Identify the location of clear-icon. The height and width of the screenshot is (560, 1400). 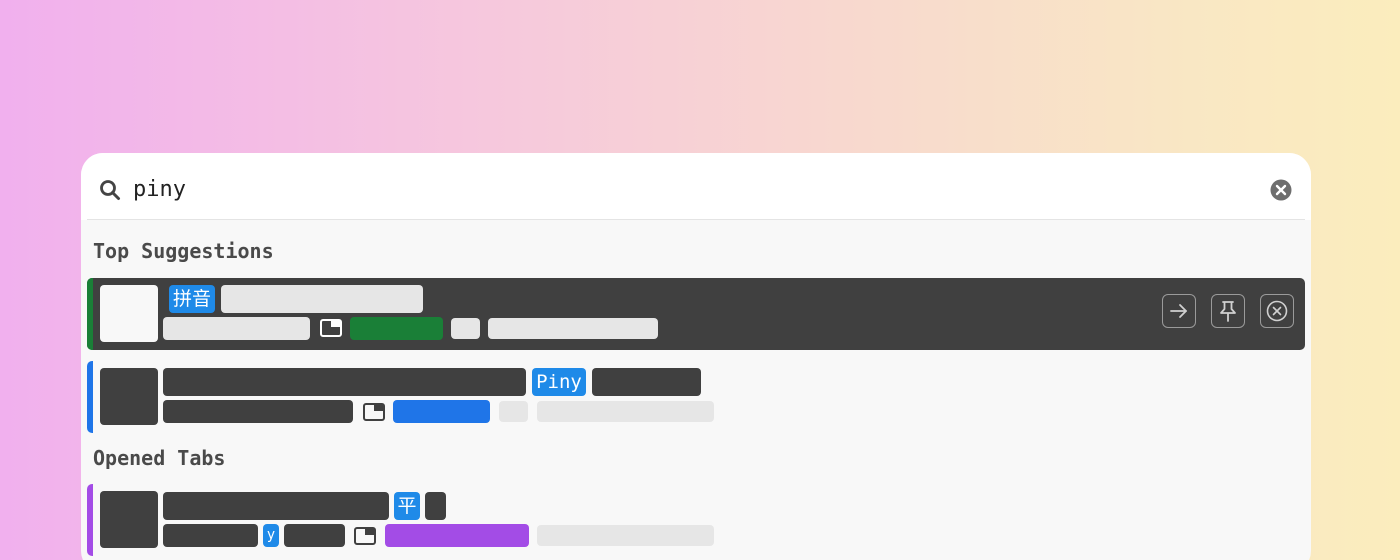
(1281, 190).